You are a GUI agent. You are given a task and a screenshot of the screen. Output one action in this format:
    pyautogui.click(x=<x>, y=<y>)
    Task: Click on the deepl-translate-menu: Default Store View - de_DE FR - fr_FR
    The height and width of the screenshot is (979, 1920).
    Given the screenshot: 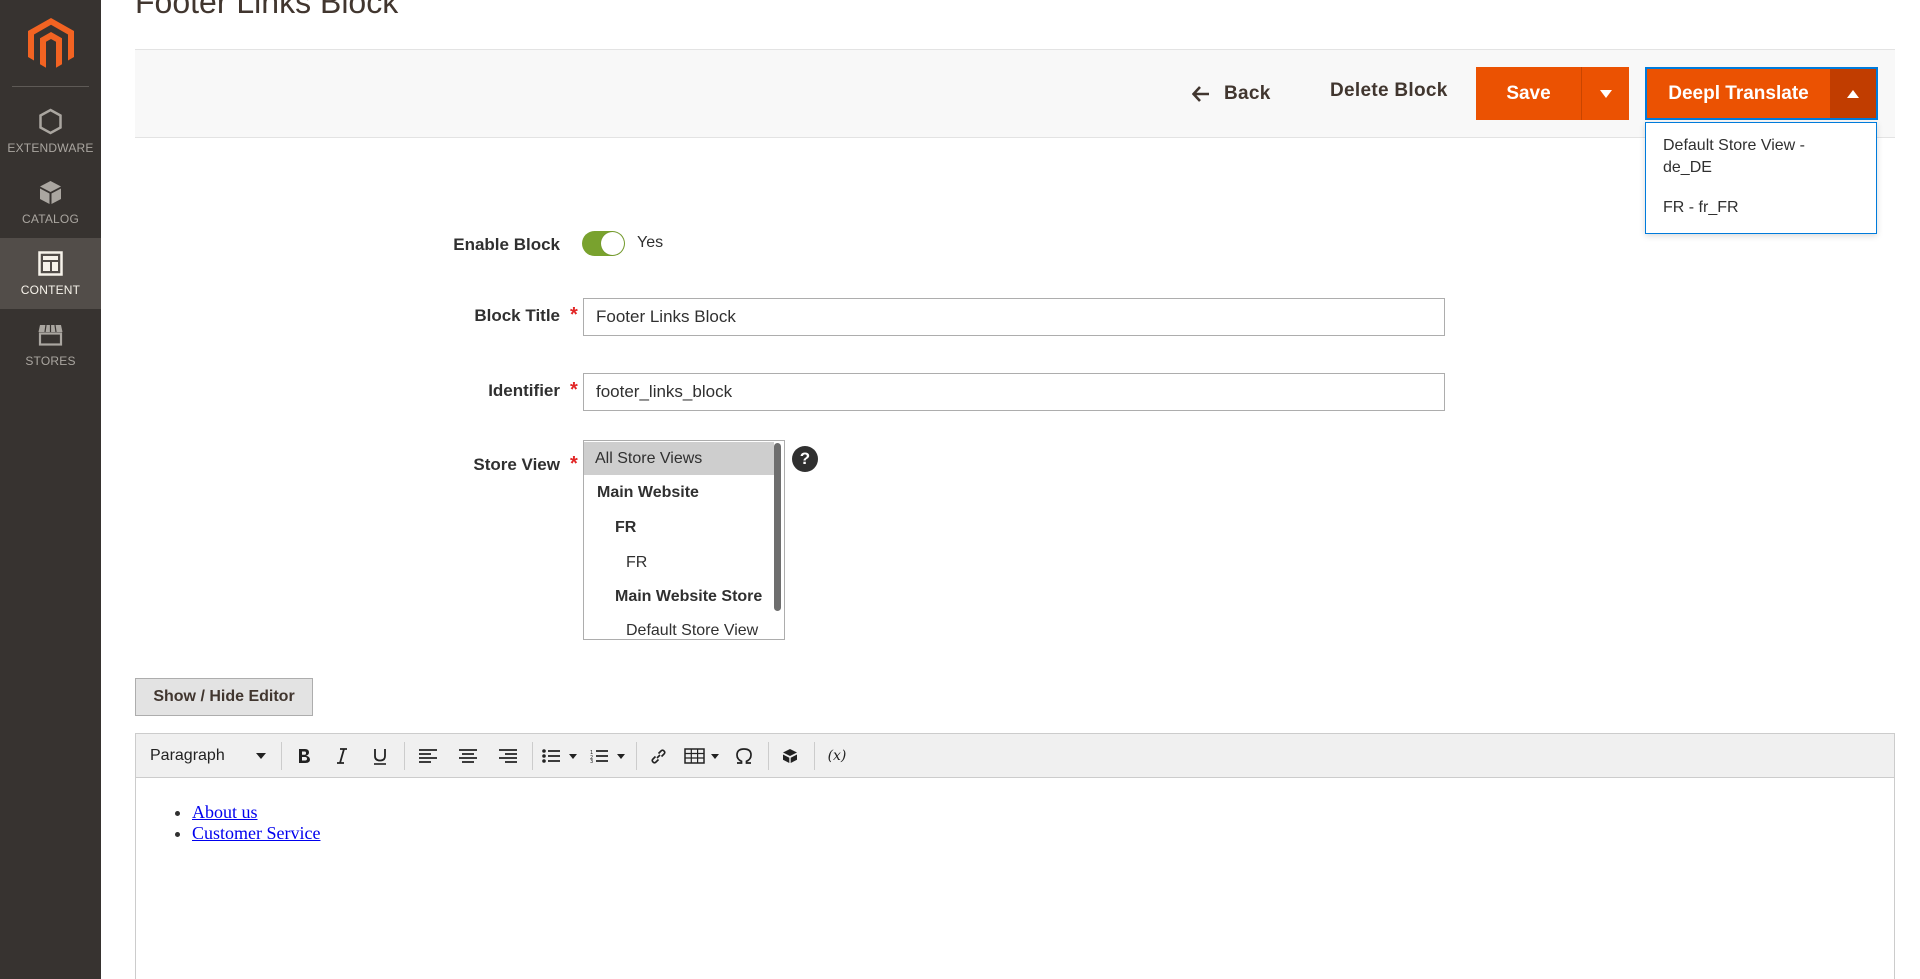 What is the action you would take?
    pyautogui.click(x=1761, y=178)
    